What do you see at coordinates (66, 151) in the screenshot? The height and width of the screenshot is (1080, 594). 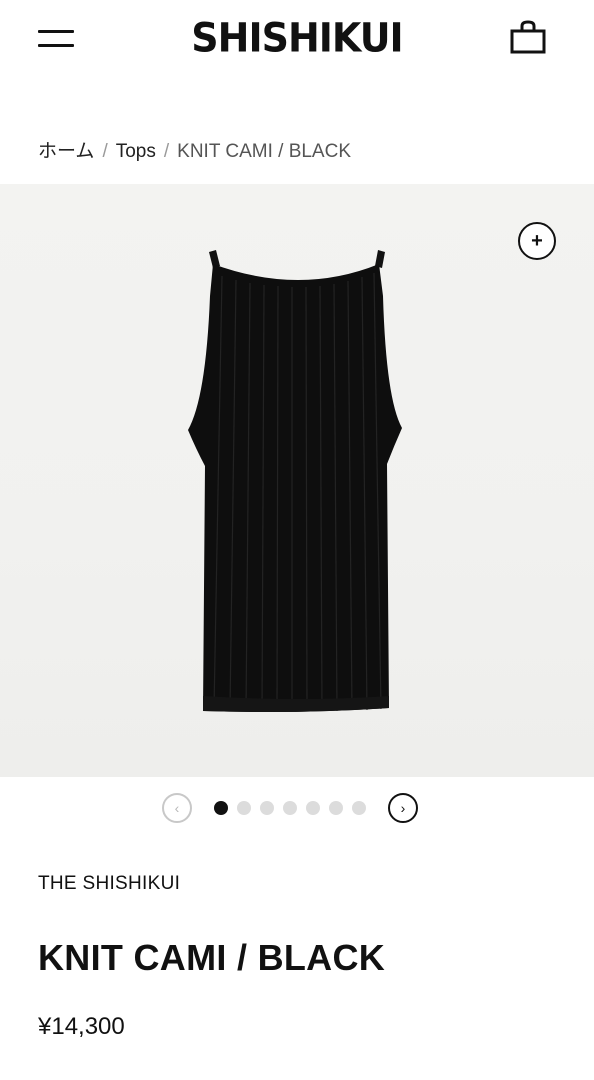 I see `breadcrumb-home-link: ホーム` at bounding box center [66, 151].